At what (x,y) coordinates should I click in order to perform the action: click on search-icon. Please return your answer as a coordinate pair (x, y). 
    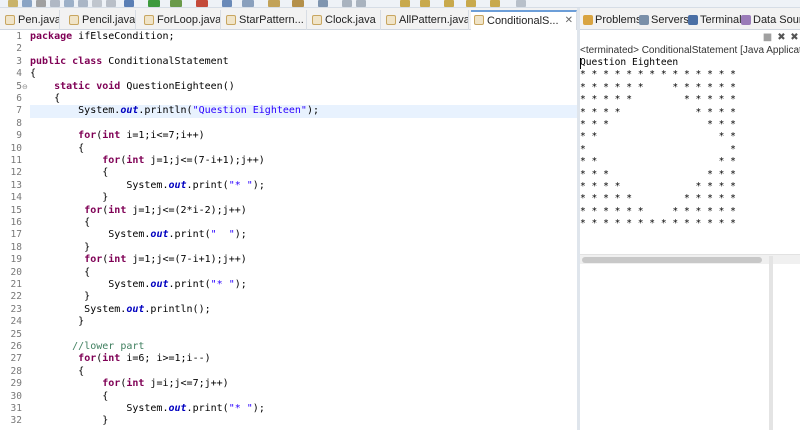
    Looking at the image, I should click on (55, 3).